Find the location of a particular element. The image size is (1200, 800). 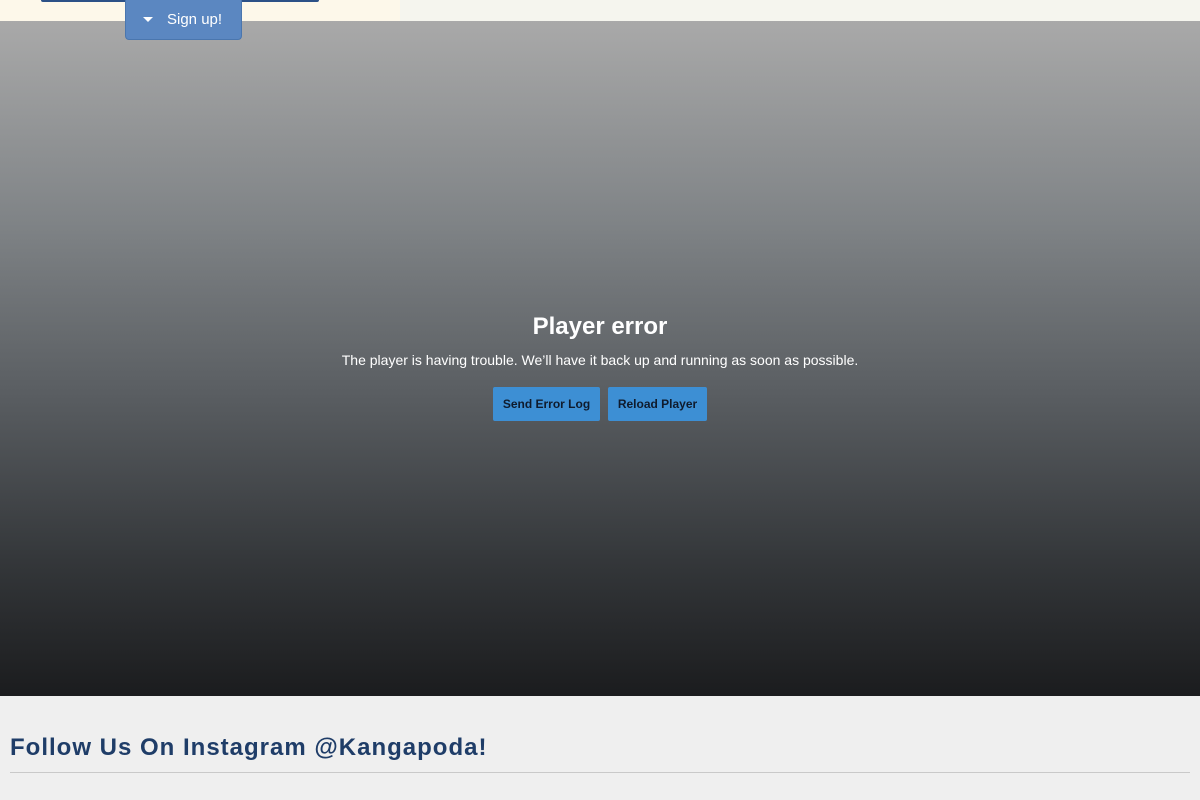

signup-label: Sign up! is located at coordinates (195, 19).